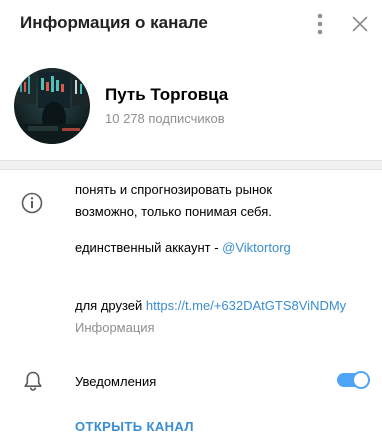 The width and height of the screenshot is (382, 448). What do you see at coordinates (134, 426) in the screenshot?
I see `open-channel-button: ОТКРЫТЬ КАНАЛ` at bounding box center [134, 426].